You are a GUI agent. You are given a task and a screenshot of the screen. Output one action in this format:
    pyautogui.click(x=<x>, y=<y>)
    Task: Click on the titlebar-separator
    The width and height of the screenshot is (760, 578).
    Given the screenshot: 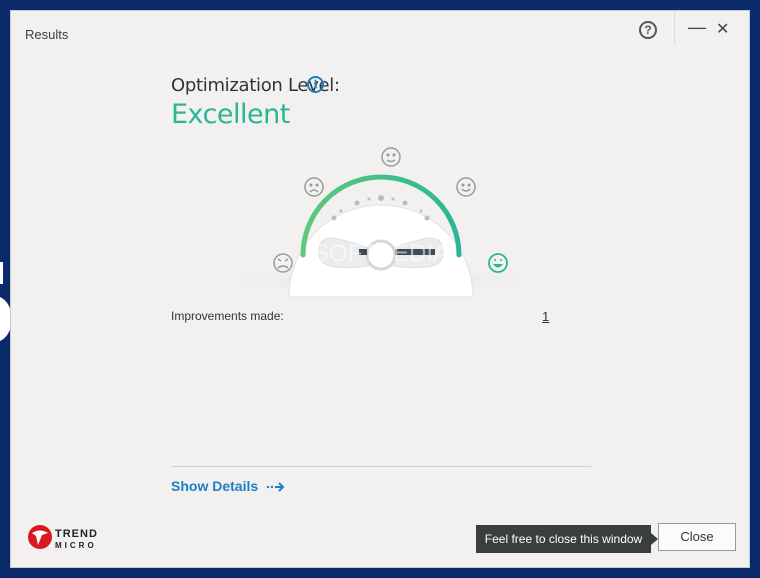 What is the action you would take?
    pyautogui.click(x=674, y=28)
    